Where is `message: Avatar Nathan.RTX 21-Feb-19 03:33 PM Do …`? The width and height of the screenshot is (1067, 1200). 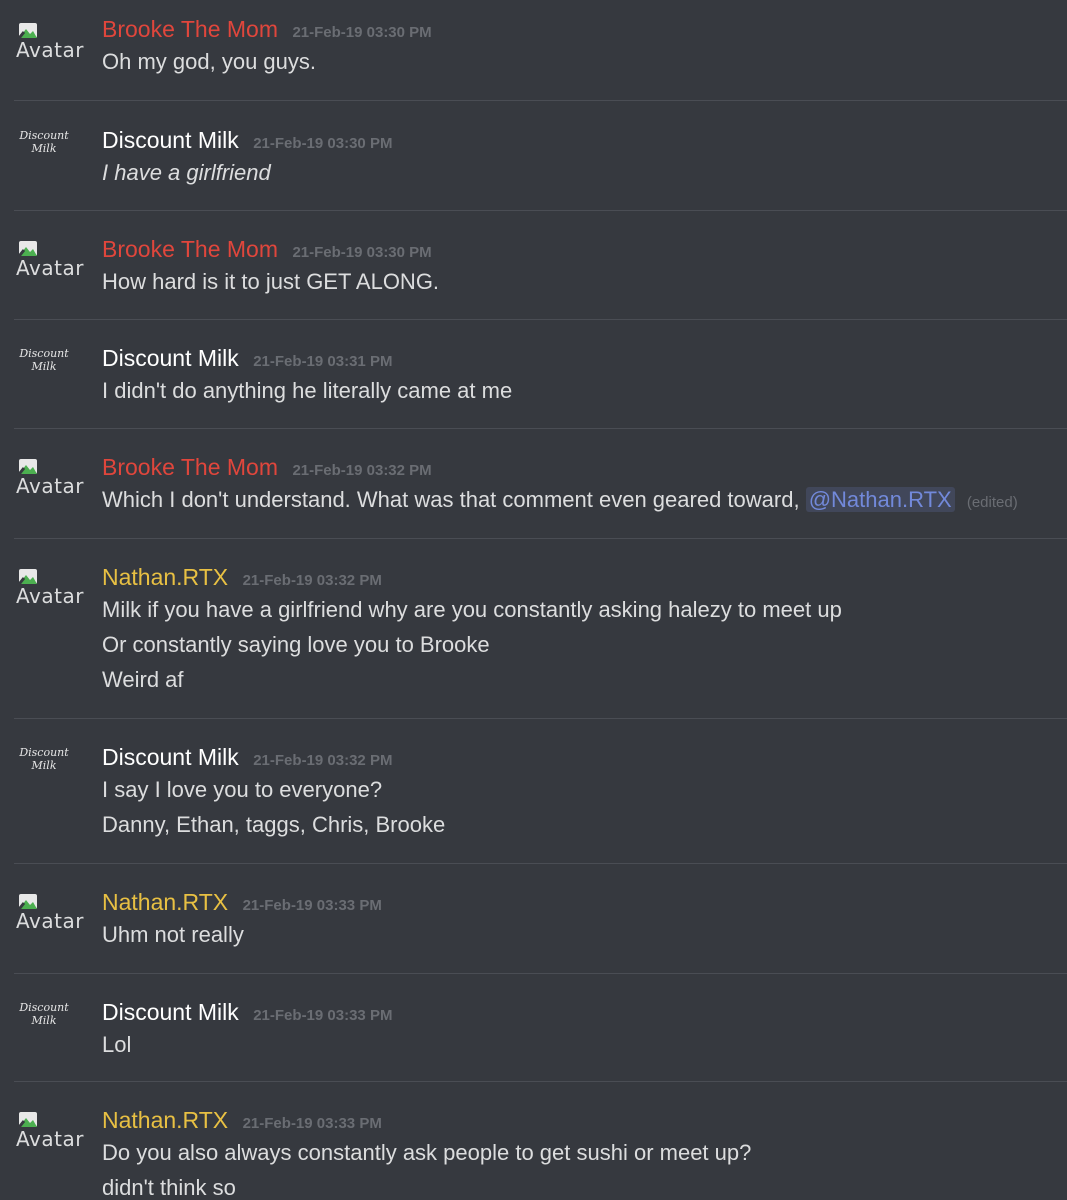
message: Avatar Nathan.RTX 21-Feb-19 03:33 PM Do … is located at coordinates (540, 1141).